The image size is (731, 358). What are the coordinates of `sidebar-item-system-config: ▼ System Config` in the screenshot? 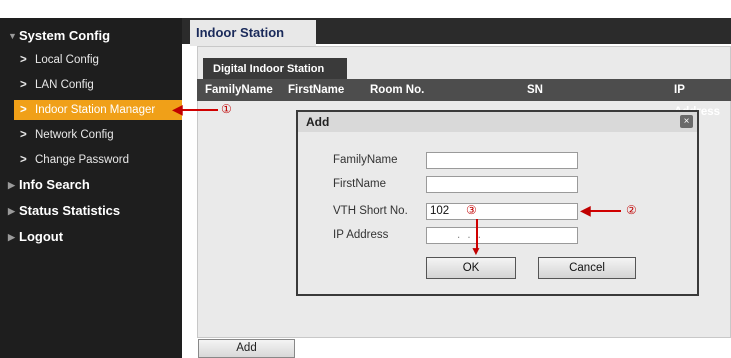 It's located at (91, 36).